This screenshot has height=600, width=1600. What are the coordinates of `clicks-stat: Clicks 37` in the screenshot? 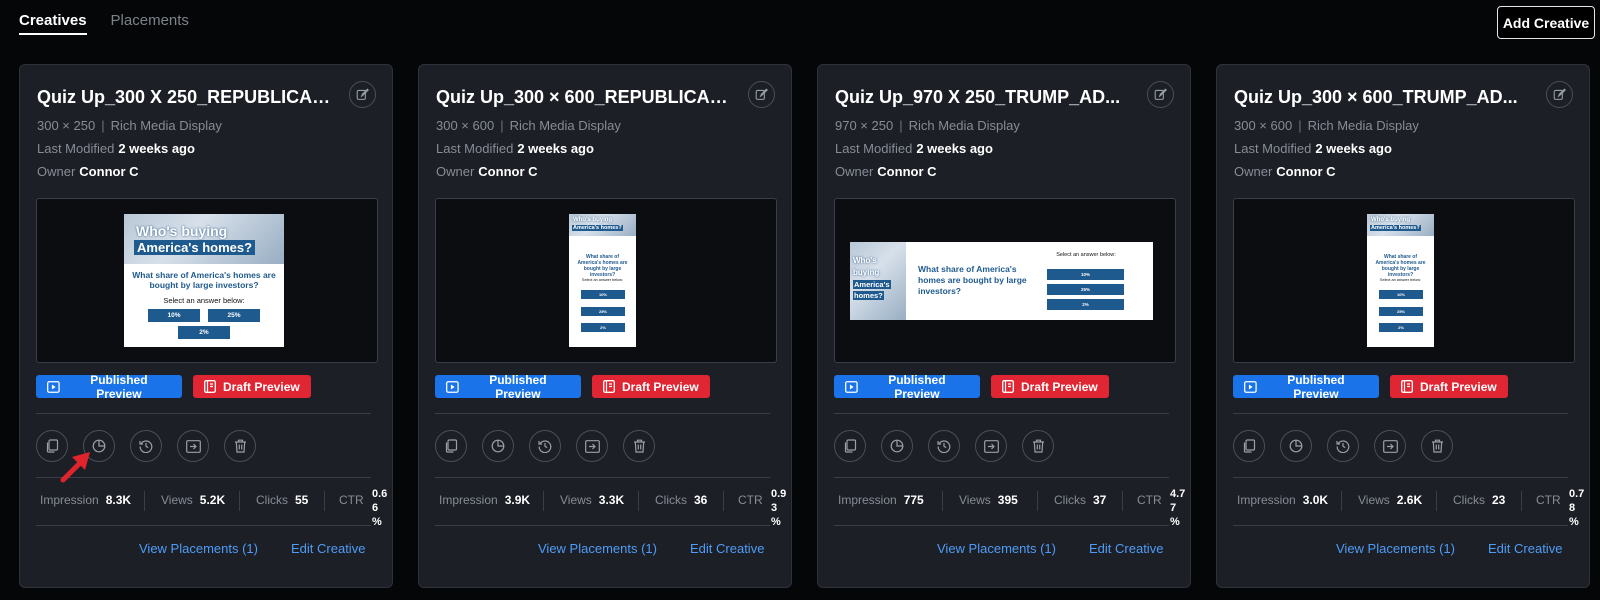 It's located at (1080, 500).